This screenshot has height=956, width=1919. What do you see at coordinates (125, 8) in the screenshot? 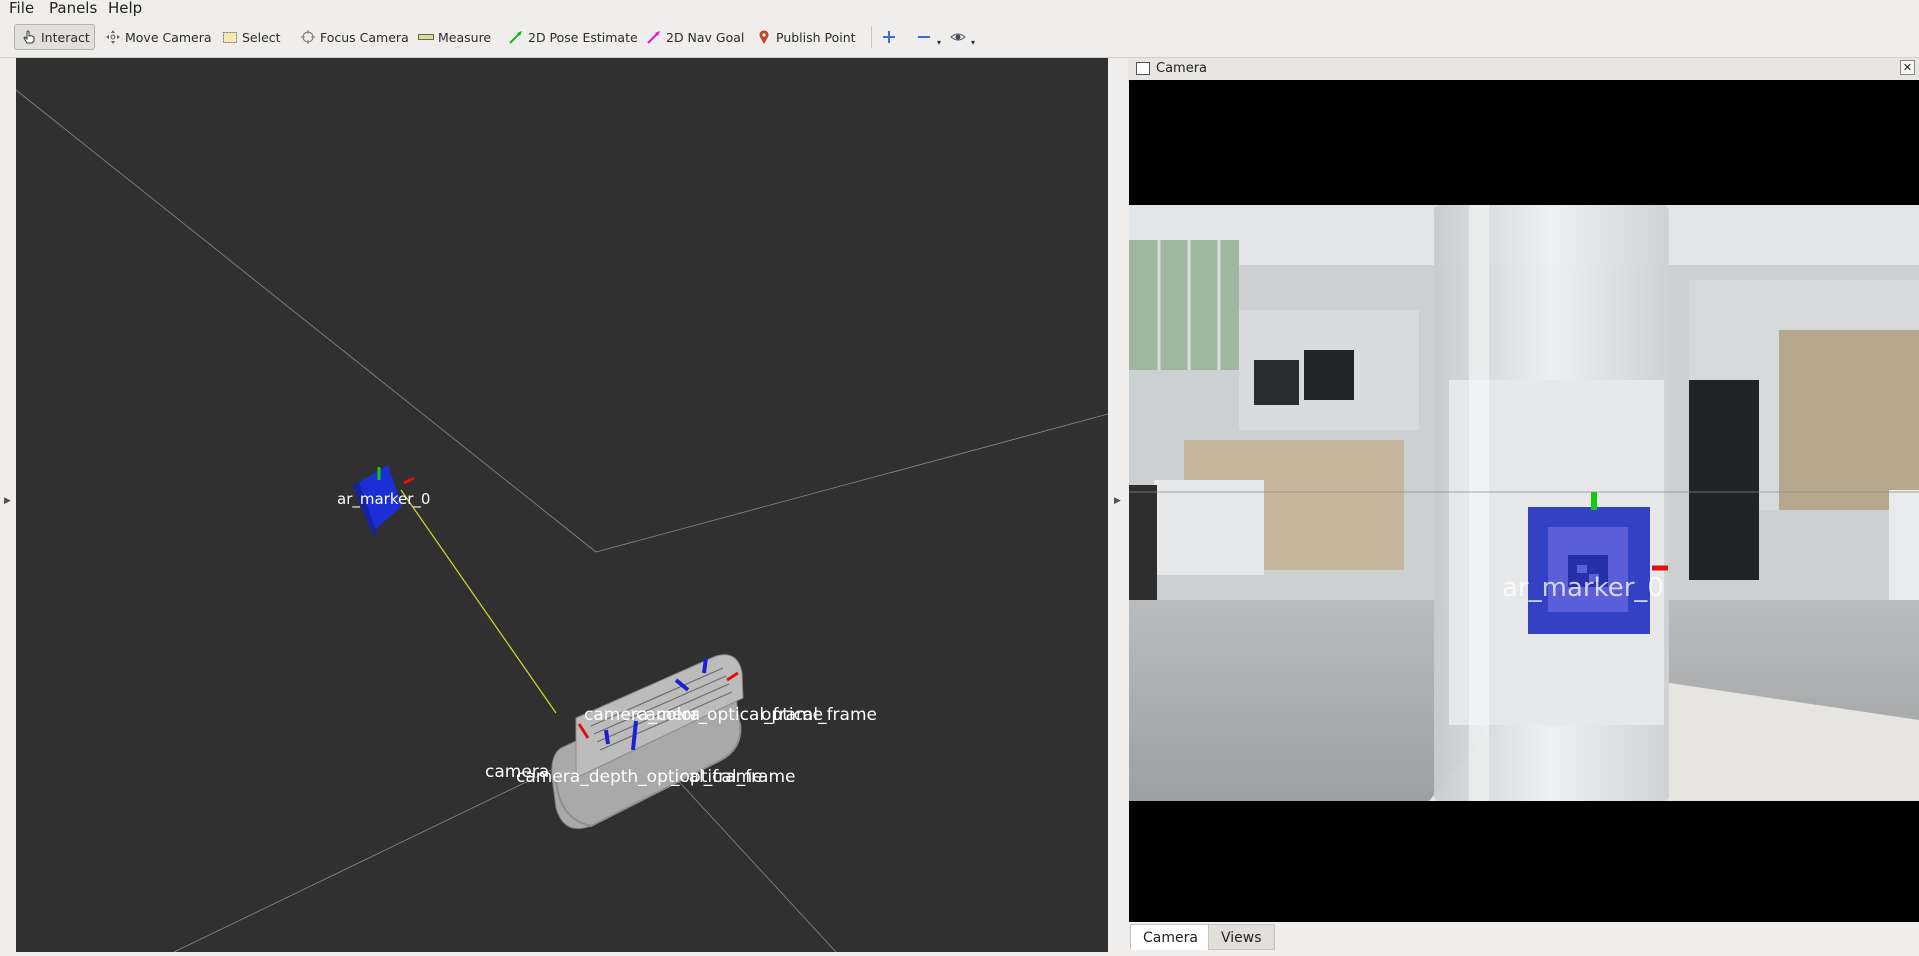
I see `menu-help: Help` at bounding box center [125, 8].